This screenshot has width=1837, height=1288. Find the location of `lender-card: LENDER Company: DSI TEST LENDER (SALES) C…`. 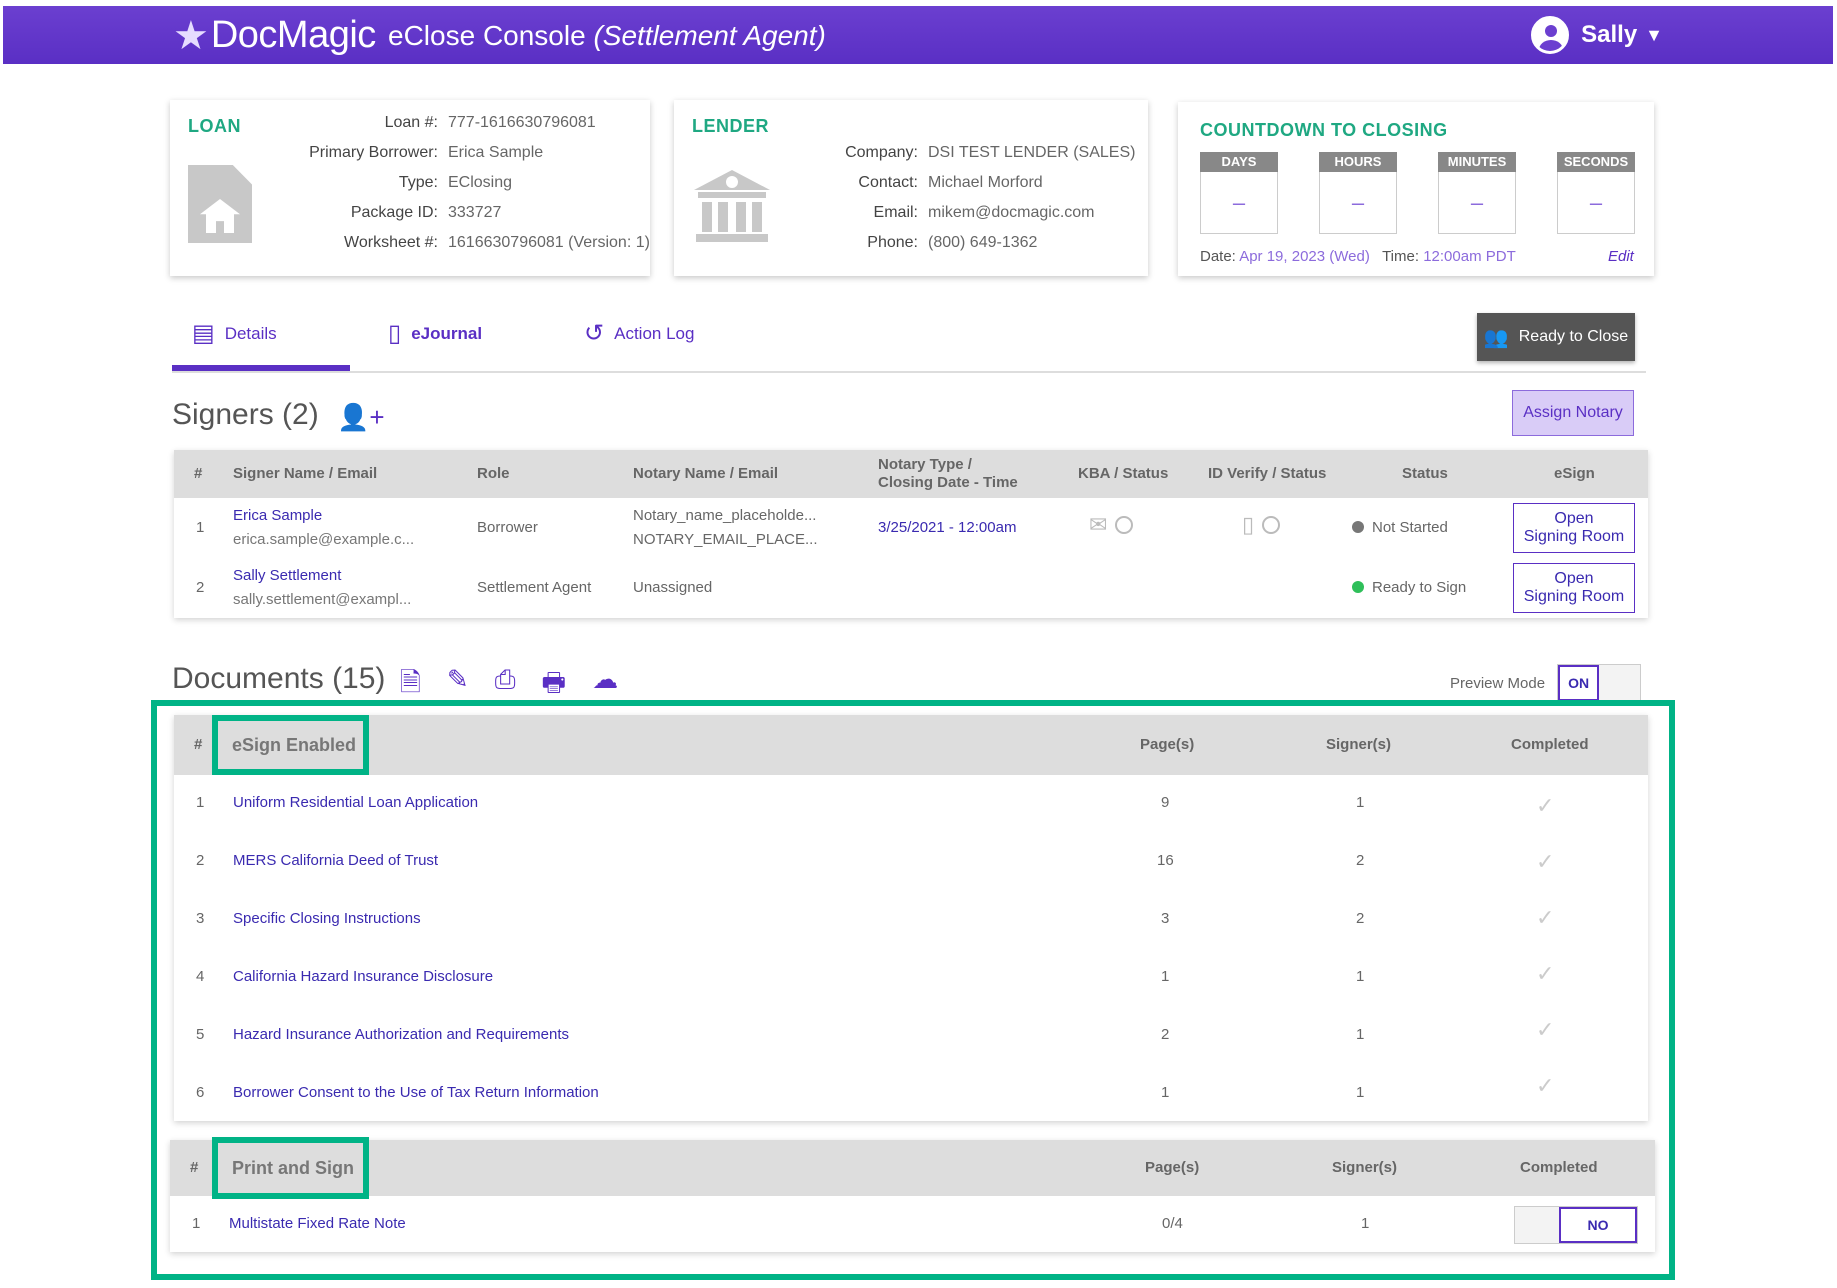

lender-card: LENDER Company: DSI TEST LENDER (SALES) C… is located at coordinates (911, 188).